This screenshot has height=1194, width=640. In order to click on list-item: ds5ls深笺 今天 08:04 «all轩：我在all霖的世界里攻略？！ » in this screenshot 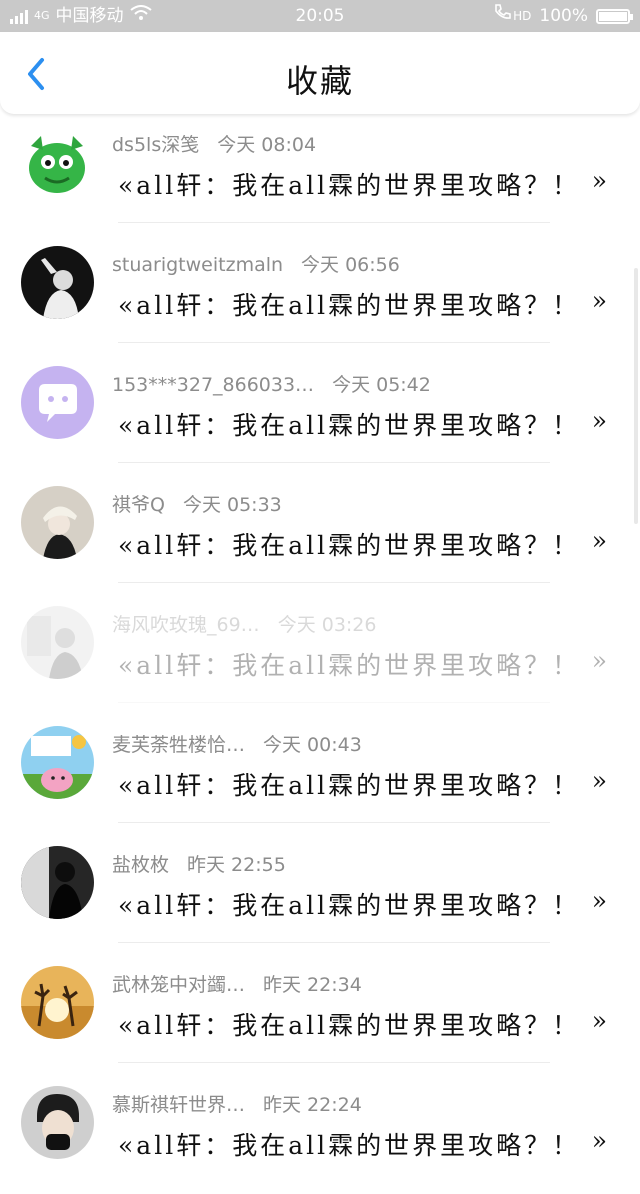, I will do `click(320, 174)`.